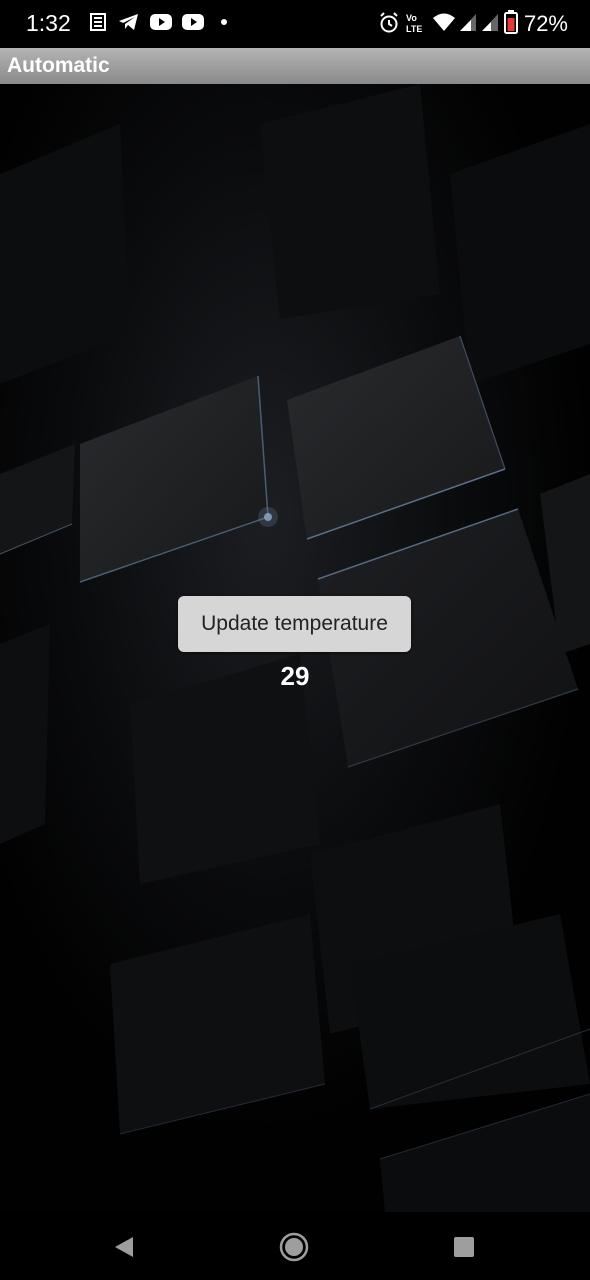  I want to click on back-icon, so click(124, 1247).